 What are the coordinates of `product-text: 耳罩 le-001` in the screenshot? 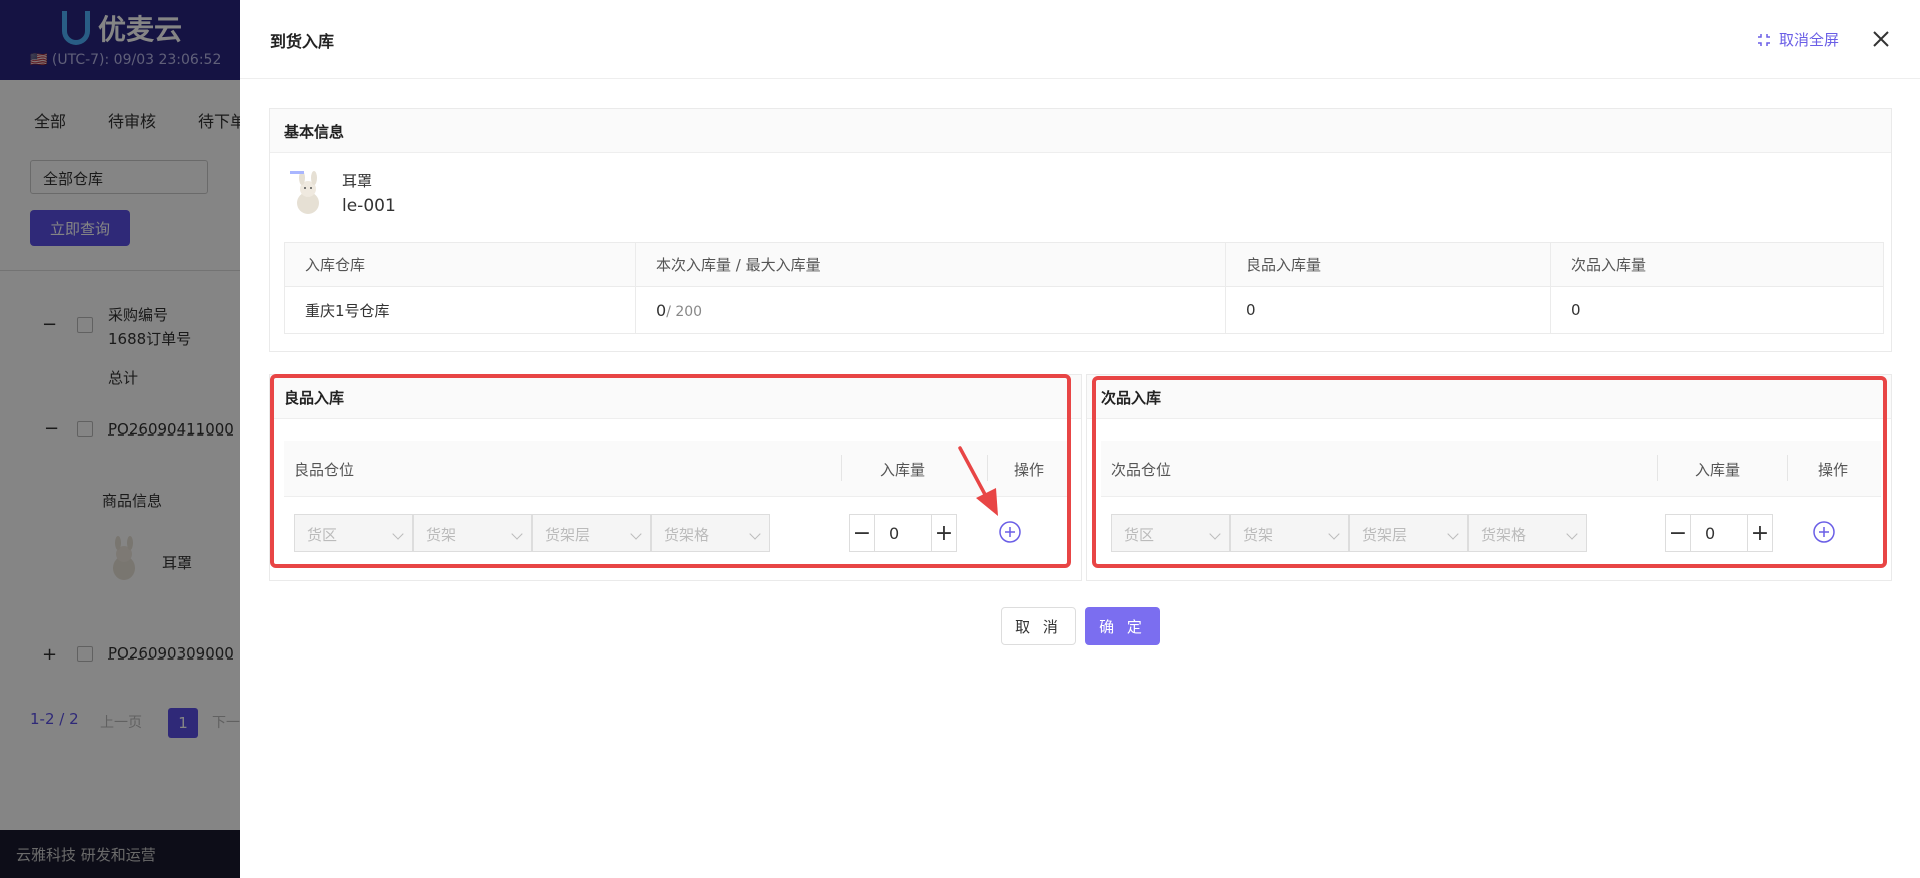 It's located at (369, 194).